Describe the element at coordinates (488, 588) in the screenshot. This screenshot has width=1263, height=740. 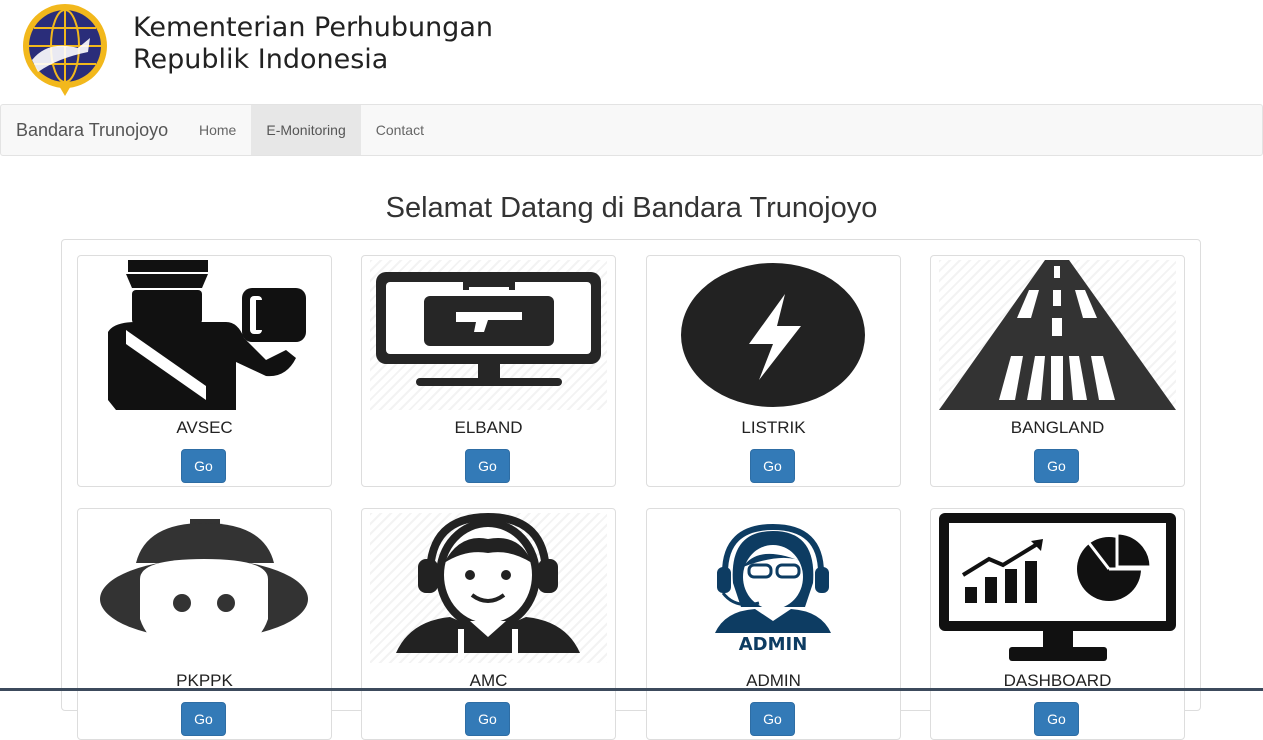
I see `headset-operator-icon` at that location.